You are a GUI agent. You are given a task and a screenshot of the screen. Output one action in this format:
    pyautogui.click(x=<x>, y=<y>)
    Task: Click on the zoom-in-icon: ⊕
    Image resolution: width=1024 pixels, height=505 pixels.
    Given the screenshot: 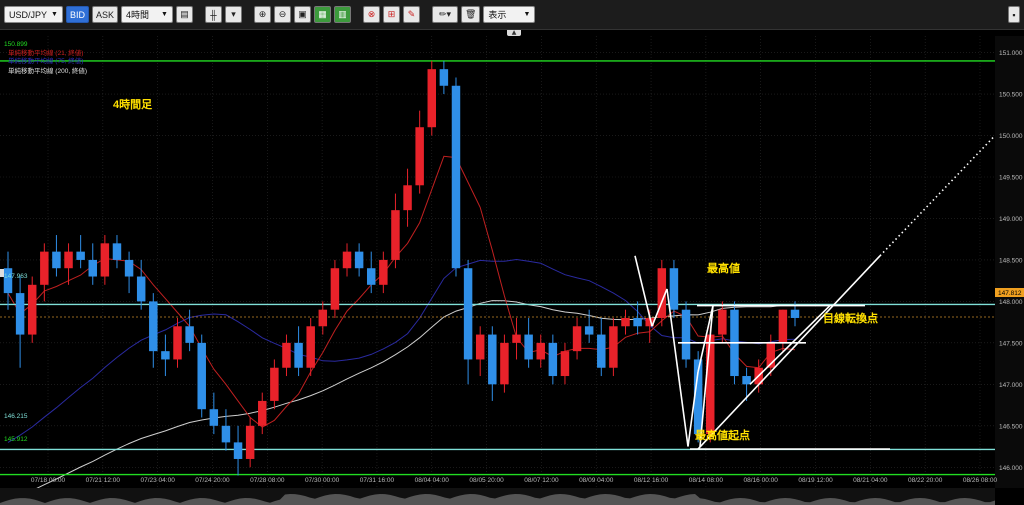 What is the action you would take?
    pyautogui.click(x=262, y=14)
    